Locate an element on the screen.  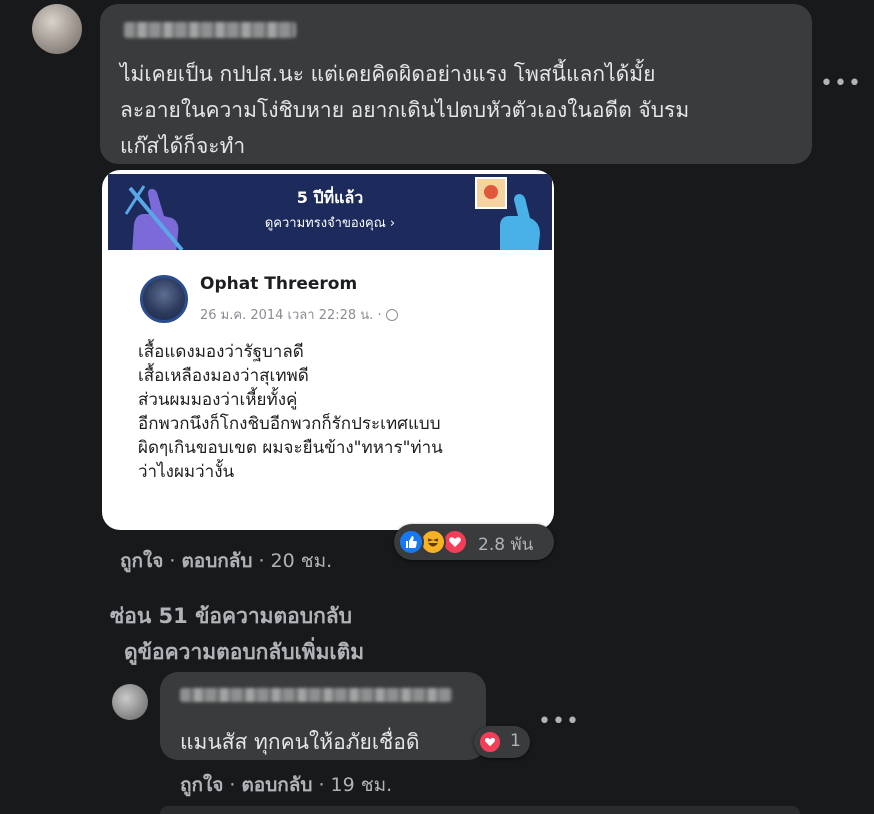
post-line: เสื้อเหลืองมองว่าสุเทพดี is located at coordinates (223, 376).